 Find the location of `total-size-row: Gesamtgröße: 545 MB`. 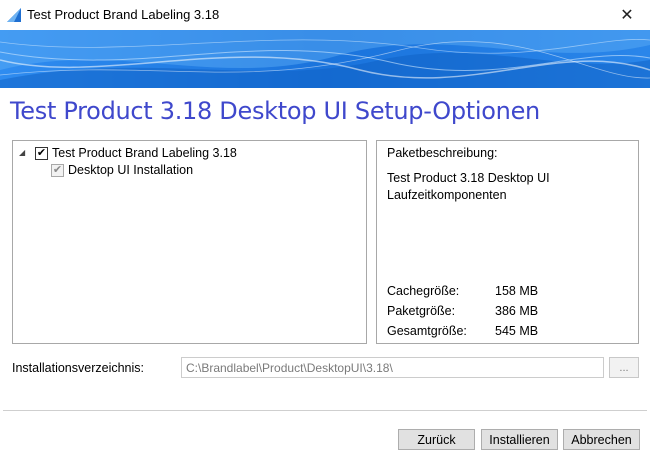

total-size-row: Gesamtgröße: 545 MB is located at coordinates (462, 331).